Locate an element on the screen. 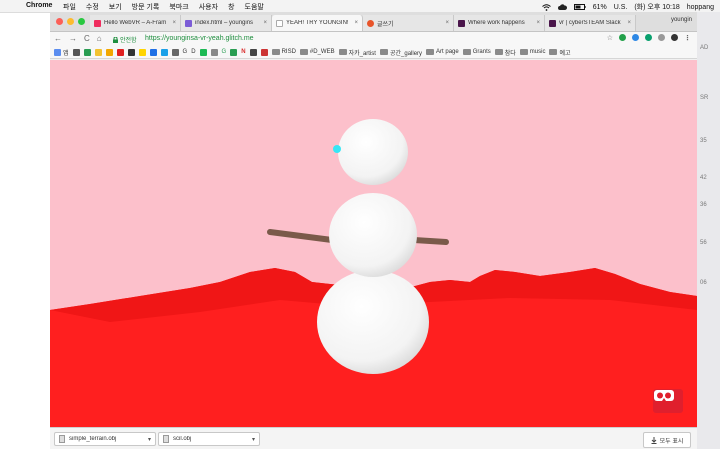 This screenshot has width=720, height=449. folder-label: 공간_gallery is located at coordinates (406, 53).